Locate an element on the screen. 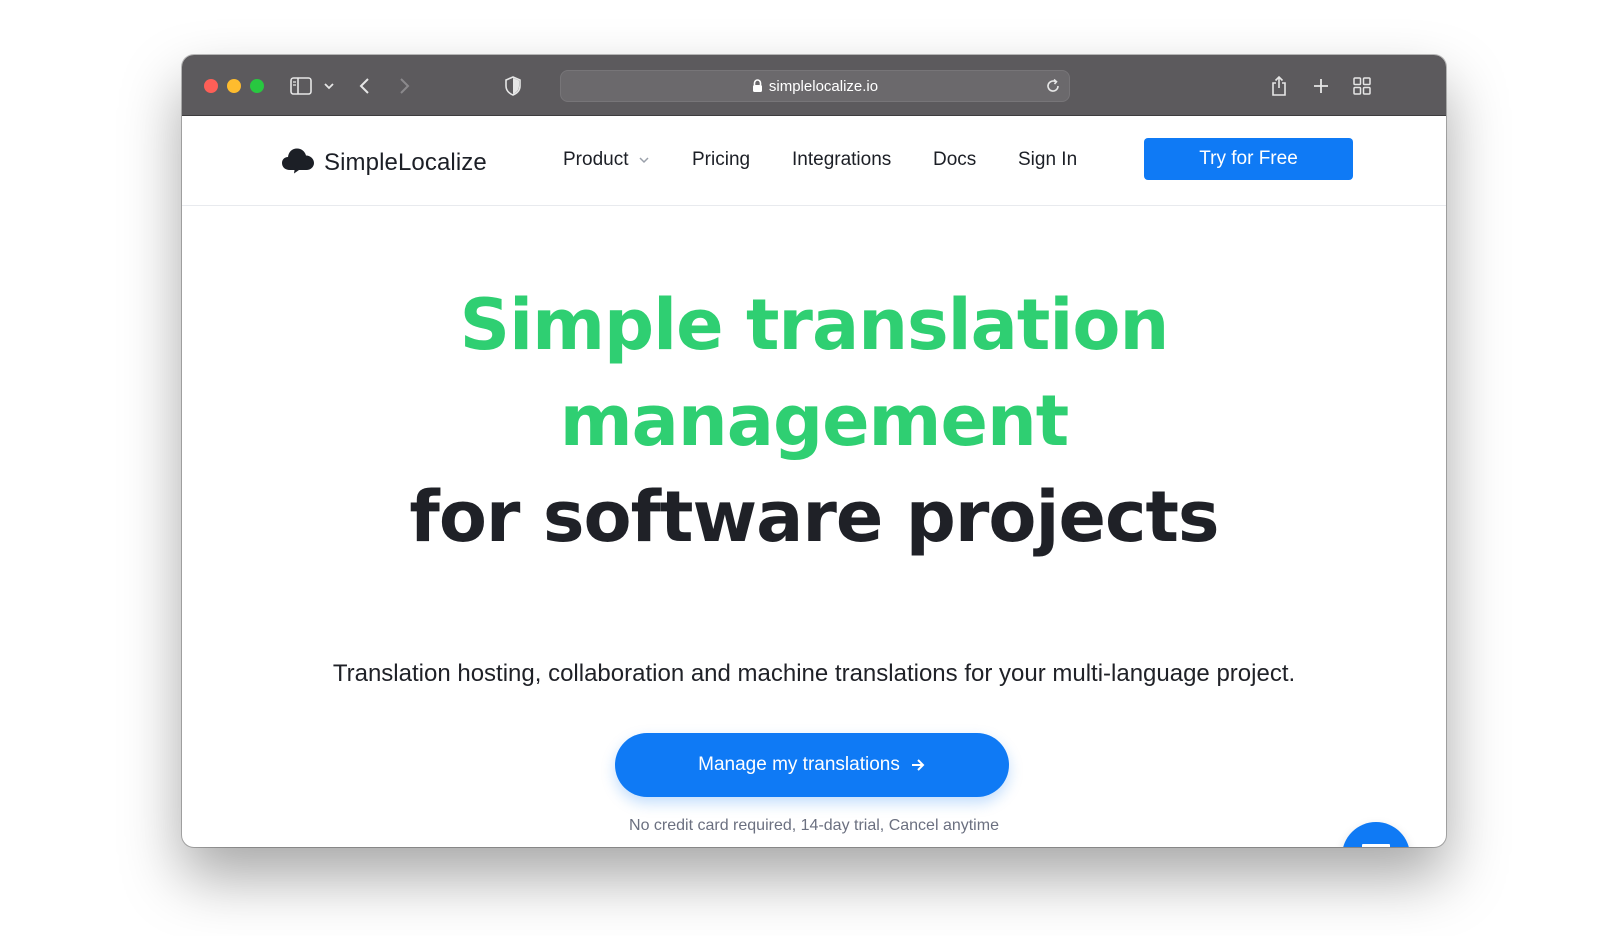 Image resolution: width=1614 pixels, height=936 pixels. nav-pricing: Pricing is located at coordinates (721, 160).